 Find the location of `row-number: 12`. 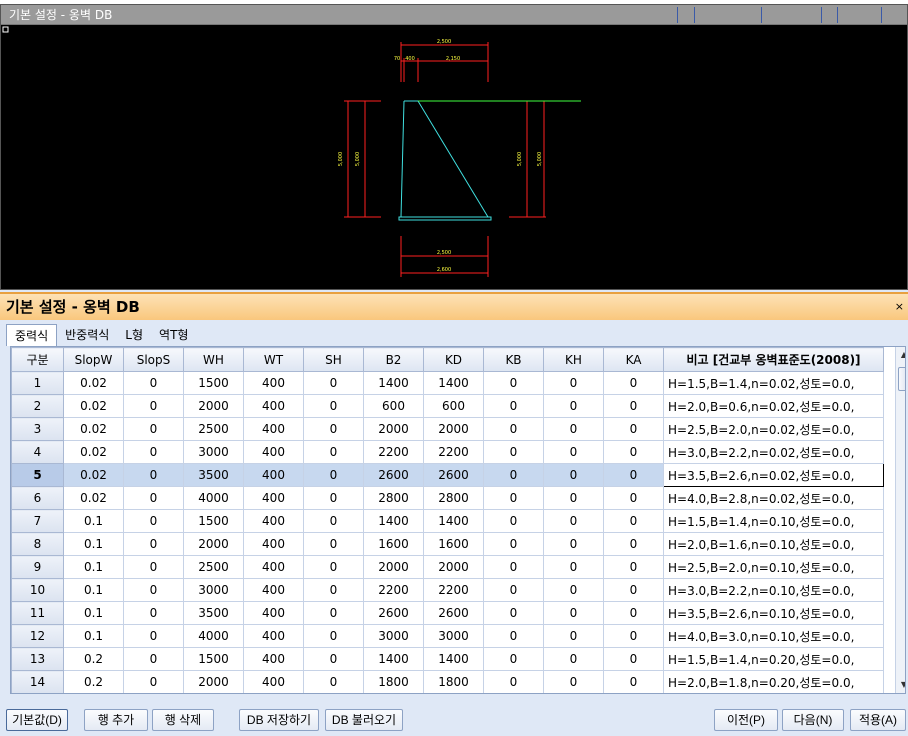

row-number: 12 is located at coordinates (37, 636).